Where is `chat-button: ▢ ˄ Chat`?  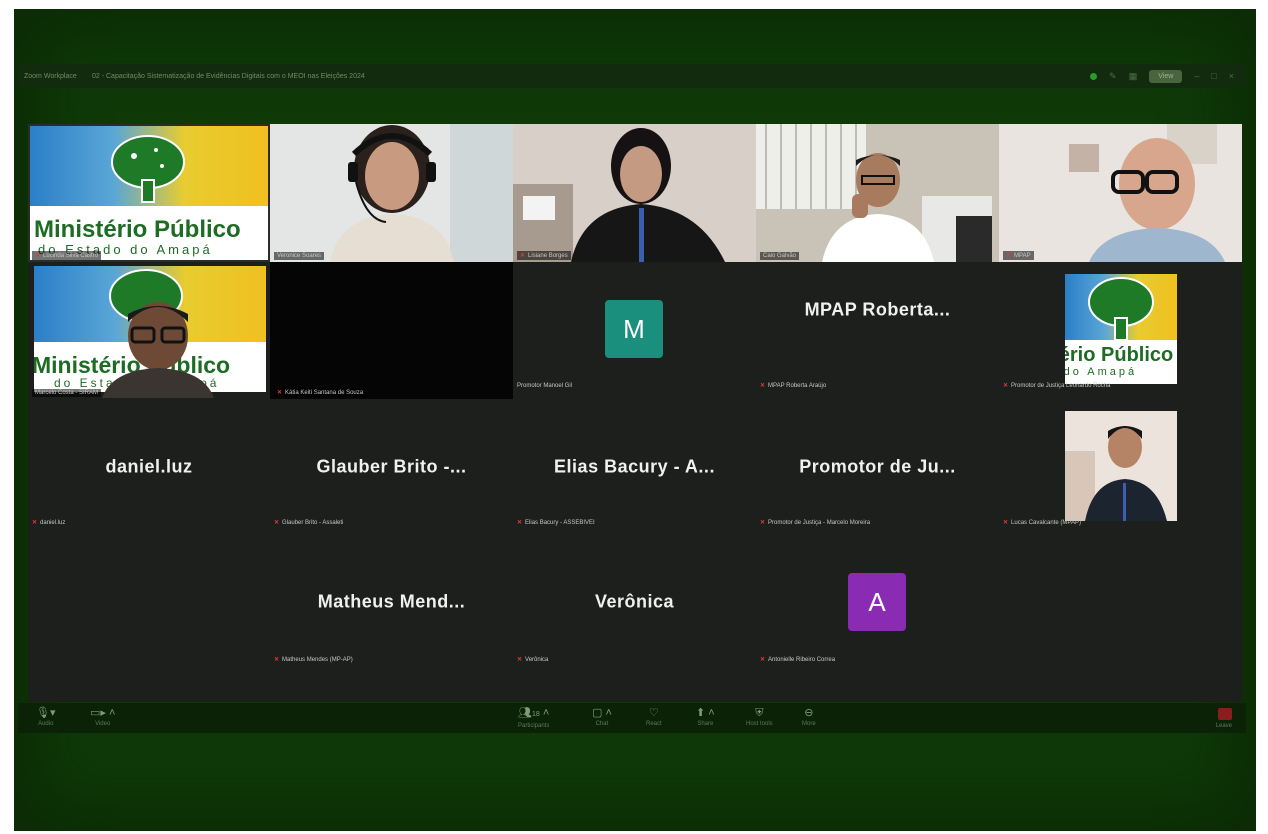 chat-button: ▢ ˄ Chat is located at coordinates (602, 717).